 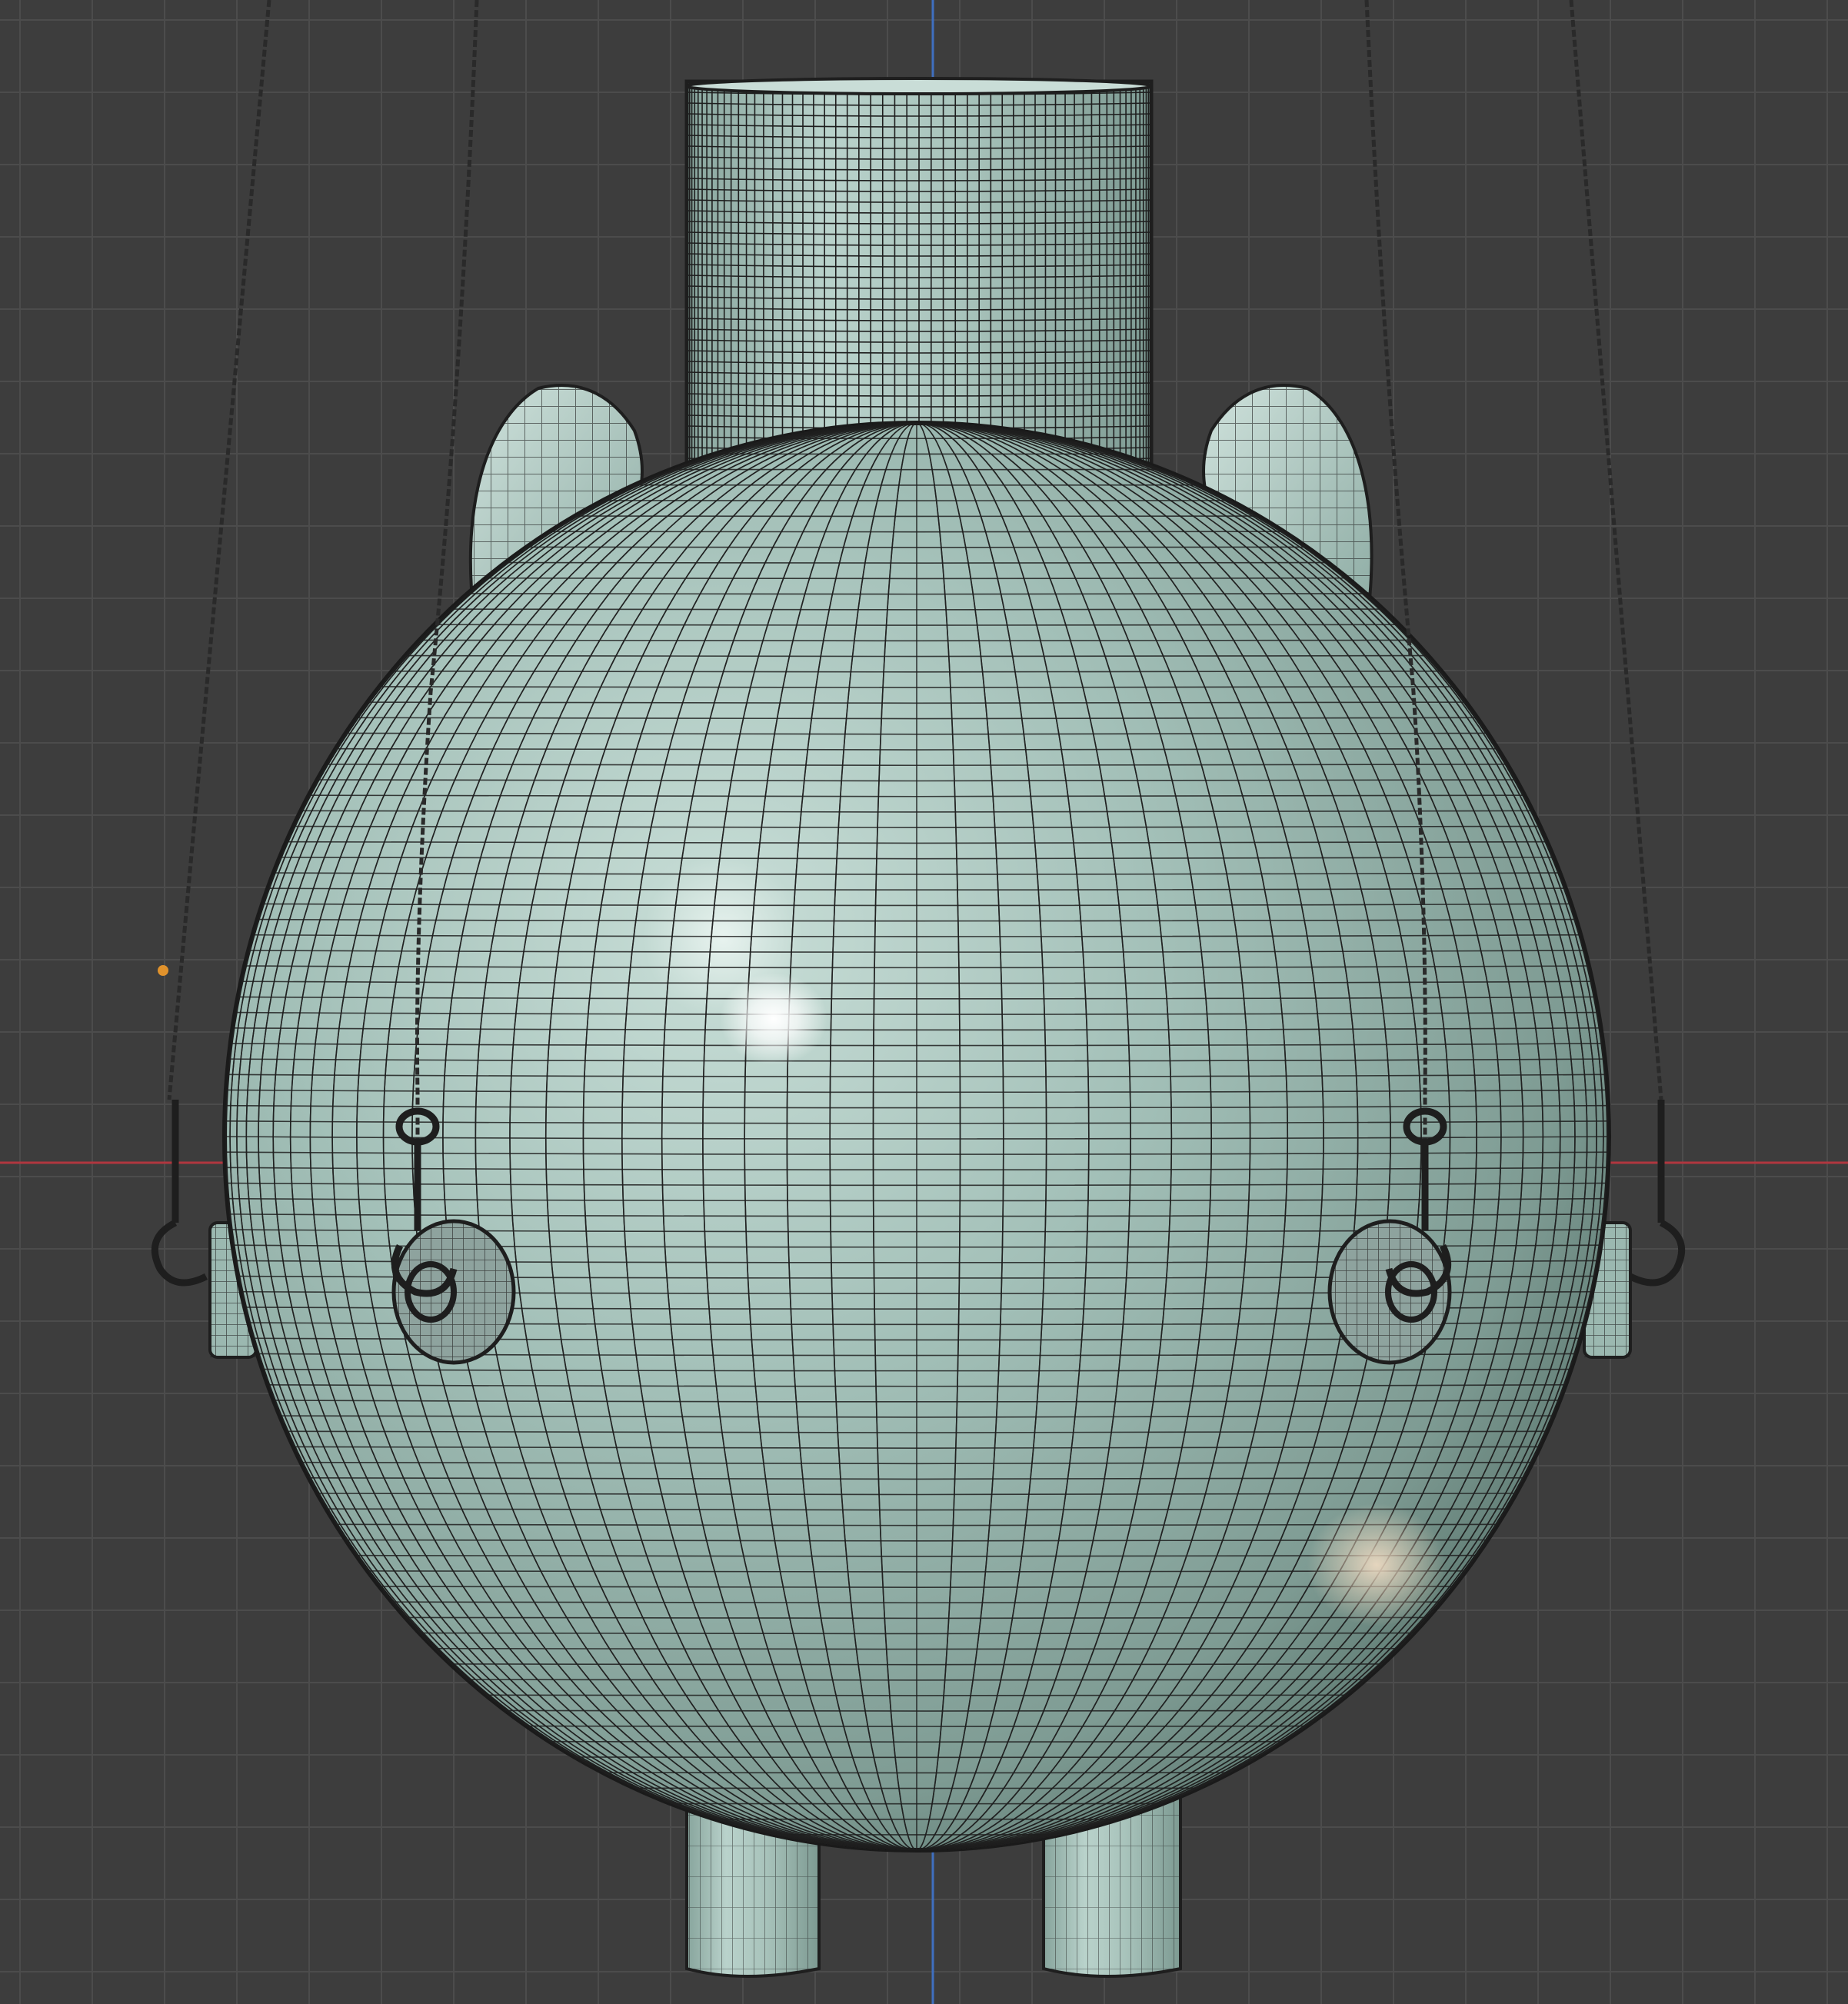 What do you see at coordinates (163, 970) in the screenshot?
I see `origin-point-icon` at bounding box center [163, 970].